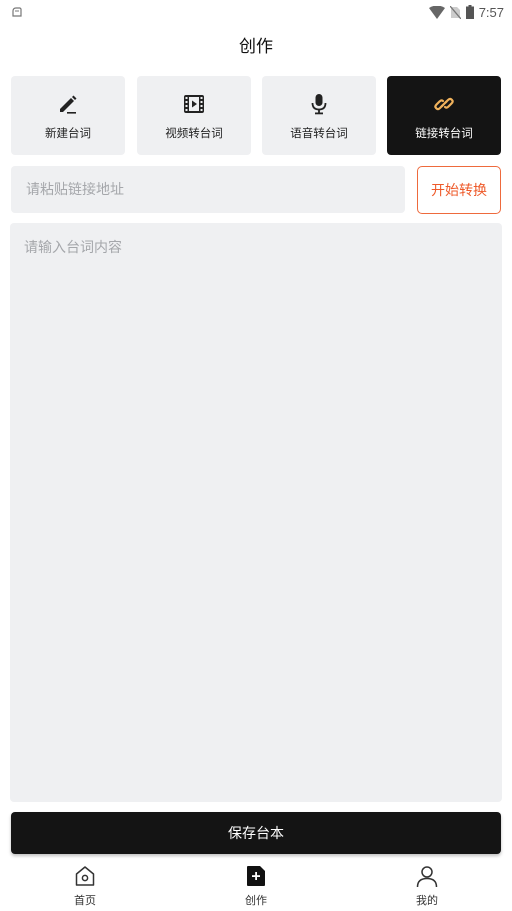  What do you see at coordinates (444, 133) in the screenshot?
I see `tab-label: 链接转台词` at bounding box center [444, 133].